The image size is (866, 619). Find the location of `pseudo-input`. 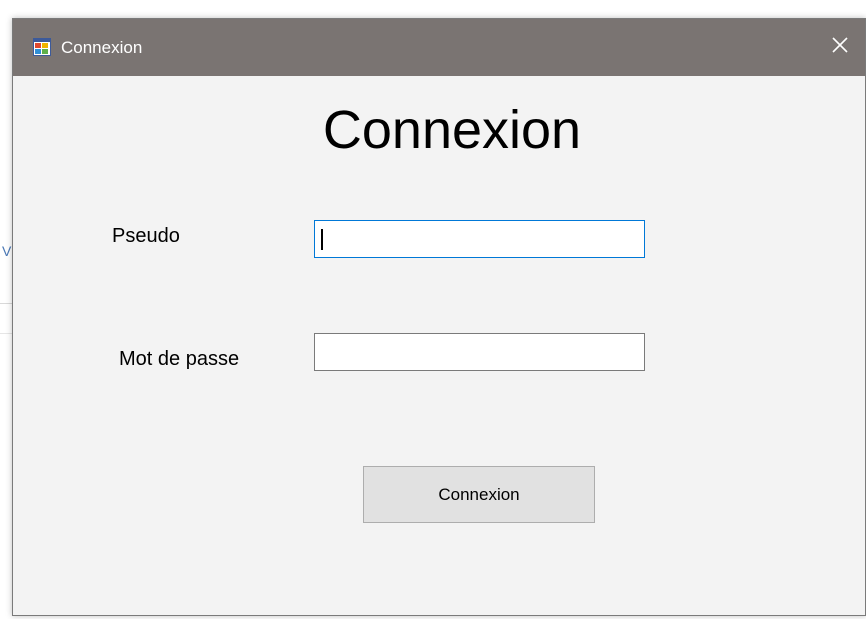

pseudo-input is located at coordinates (479, 239).